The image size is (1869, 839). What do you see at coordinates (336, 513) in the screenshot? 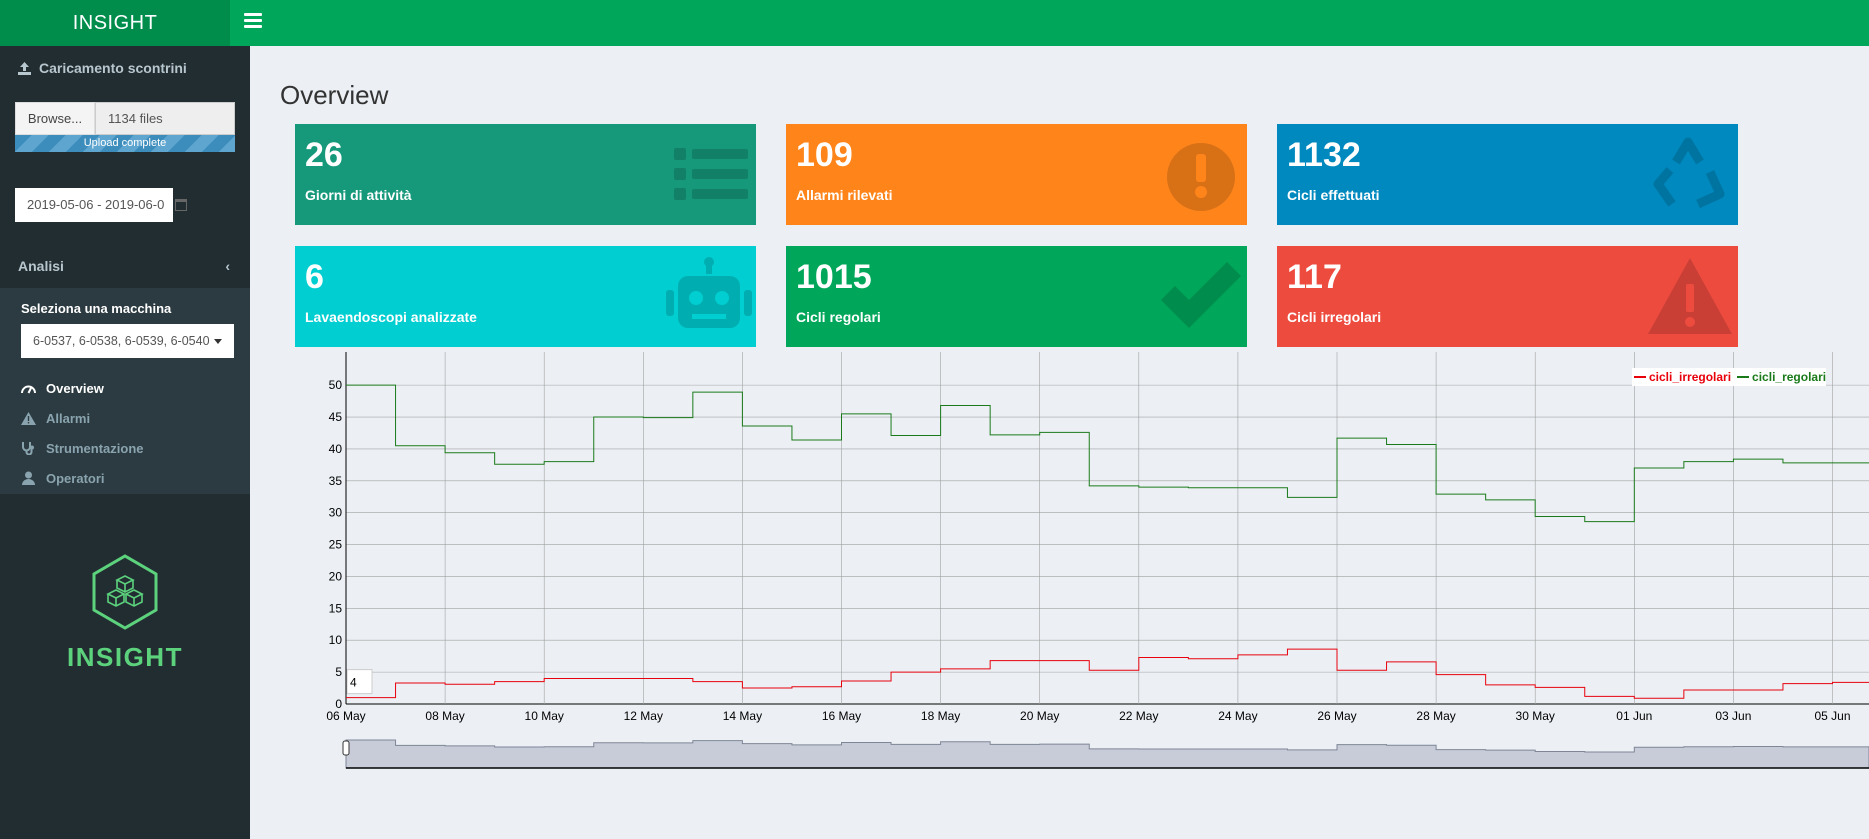
I see `y-tick-label: 30` at bounding box center [336, 513].